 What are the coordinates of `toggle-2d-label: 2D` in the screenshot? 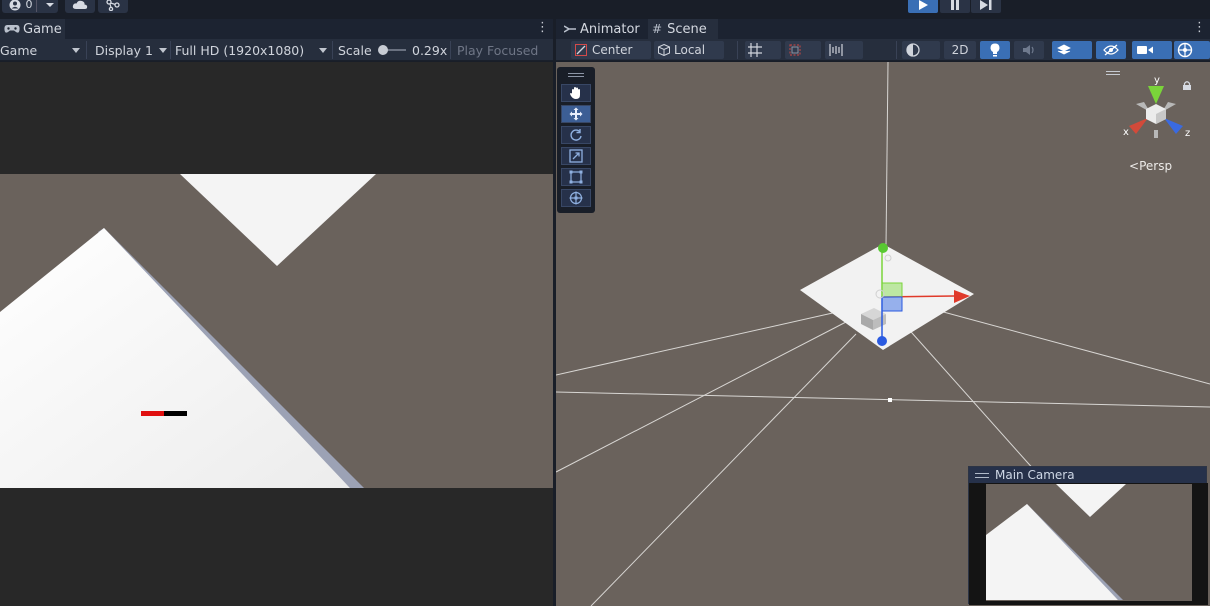 It's located at (960, 50).